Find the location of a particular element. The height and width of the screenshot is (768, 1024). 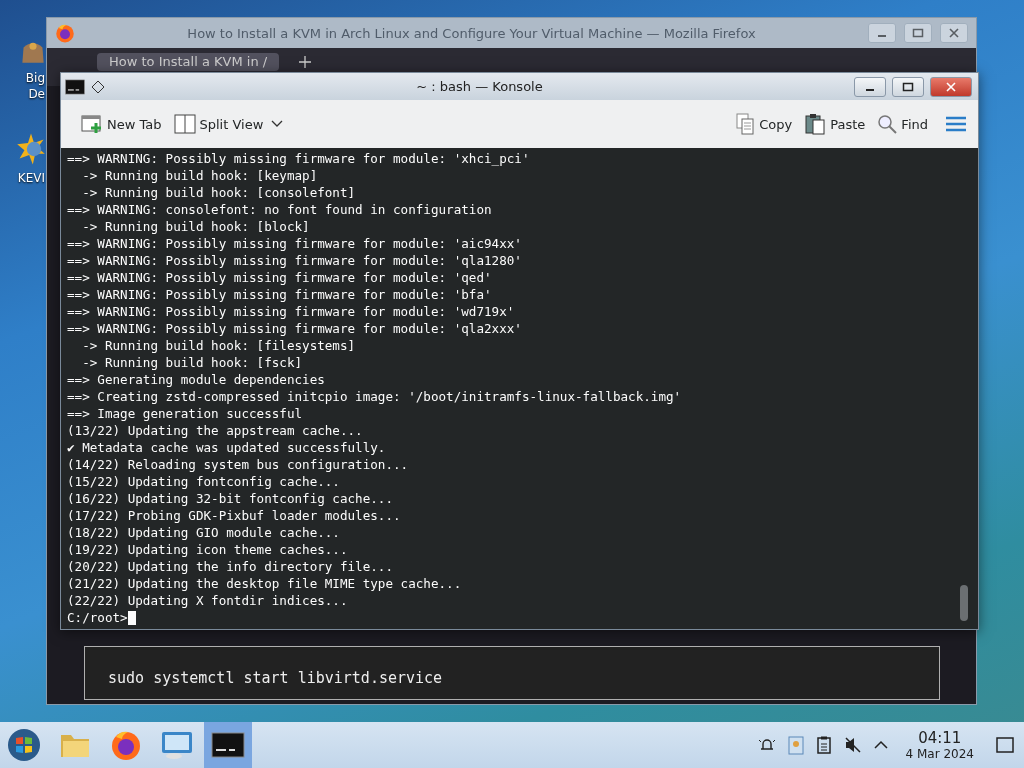

maximize-button is located at coordinates (908, 86).